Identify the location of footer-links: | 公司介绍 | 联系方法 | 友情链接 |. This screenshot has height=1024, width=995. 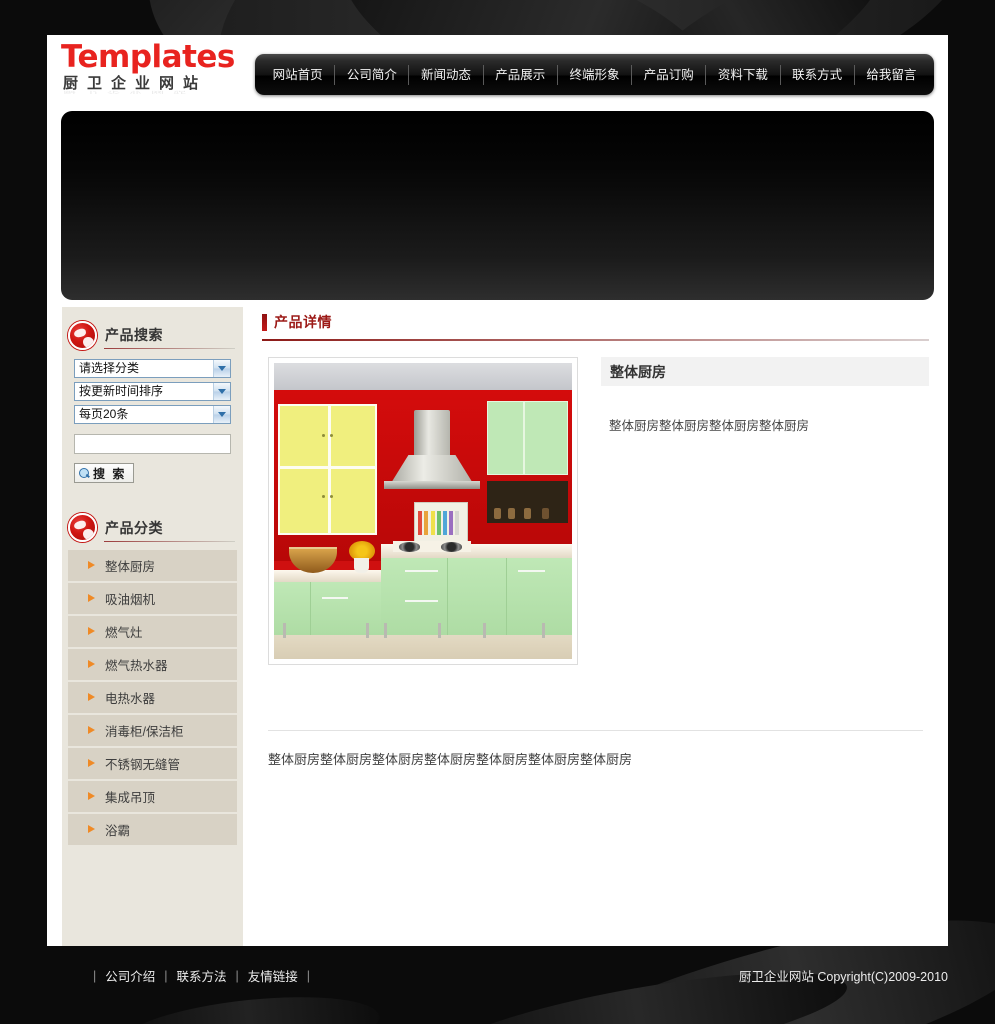
(201, 975).